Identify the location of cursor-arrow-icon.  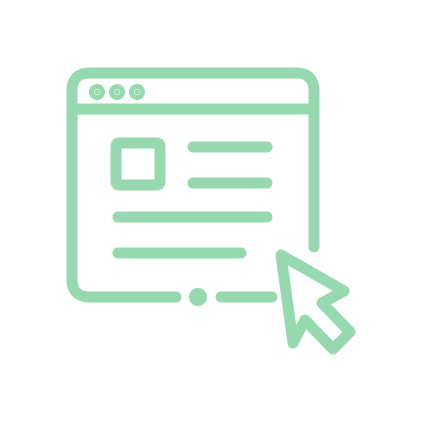
(315, 302).